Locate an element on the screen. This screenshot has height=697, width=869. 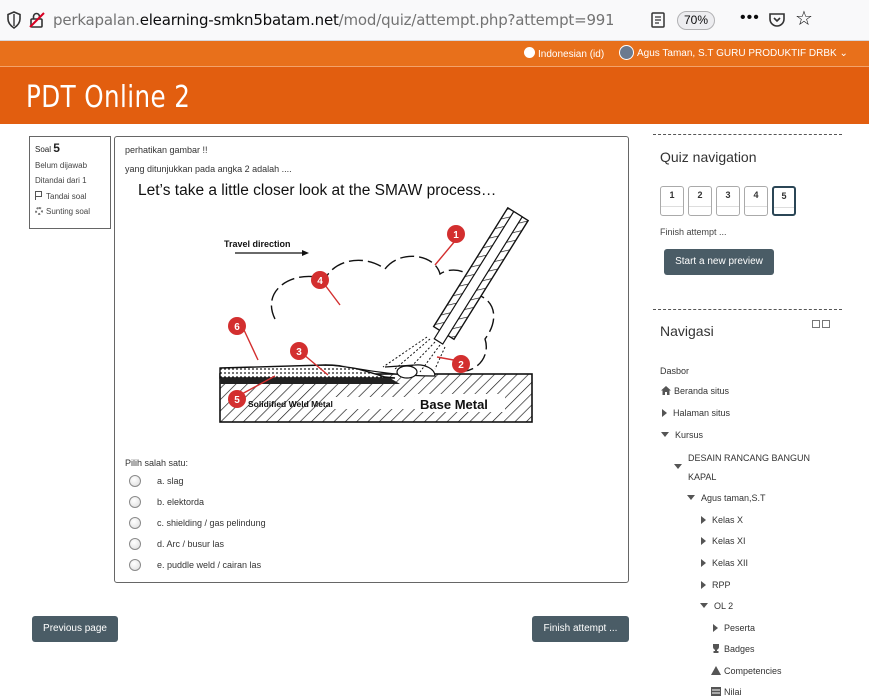
nav-halaman-situs: Halaman situs is located at coordinates (696, 413).